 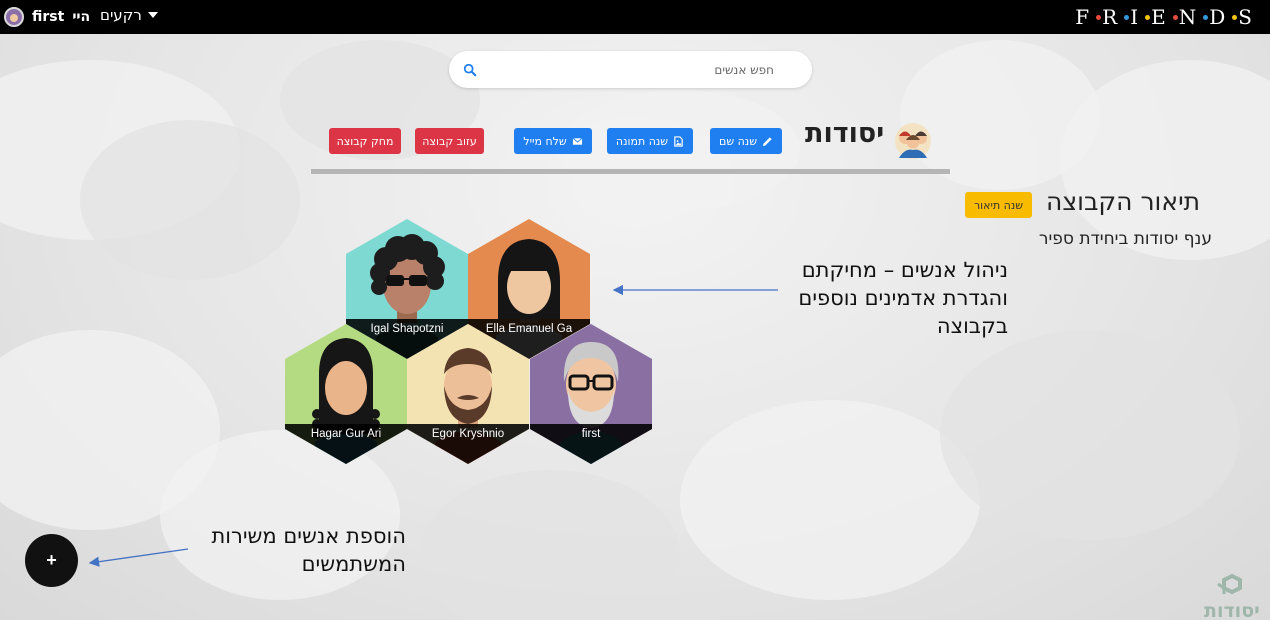 I want to click on change-description-button: שנה תיאור, so click(x=998, y=205).